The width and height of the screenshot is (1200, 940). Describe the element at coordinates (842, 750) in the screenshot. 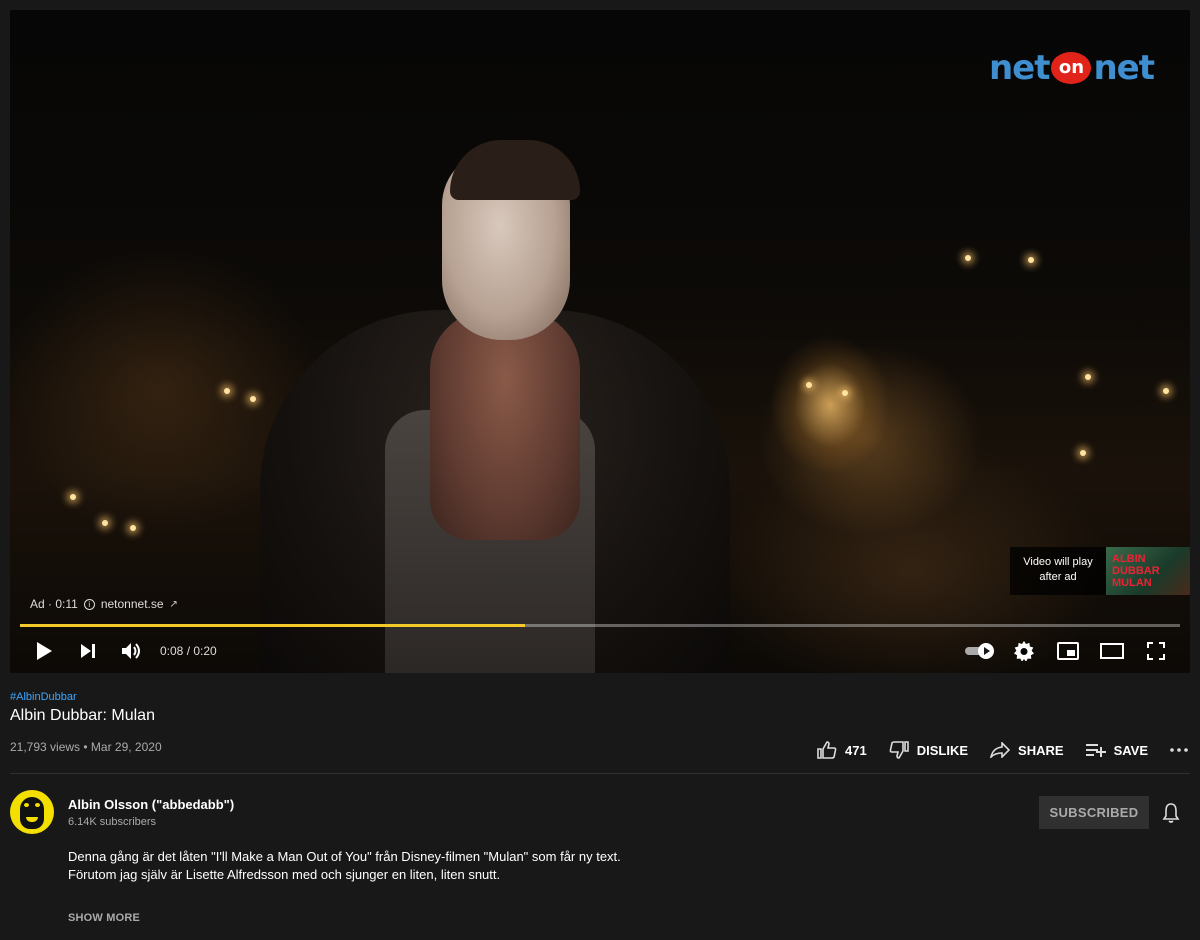

I see `like-button: 471` at that location.